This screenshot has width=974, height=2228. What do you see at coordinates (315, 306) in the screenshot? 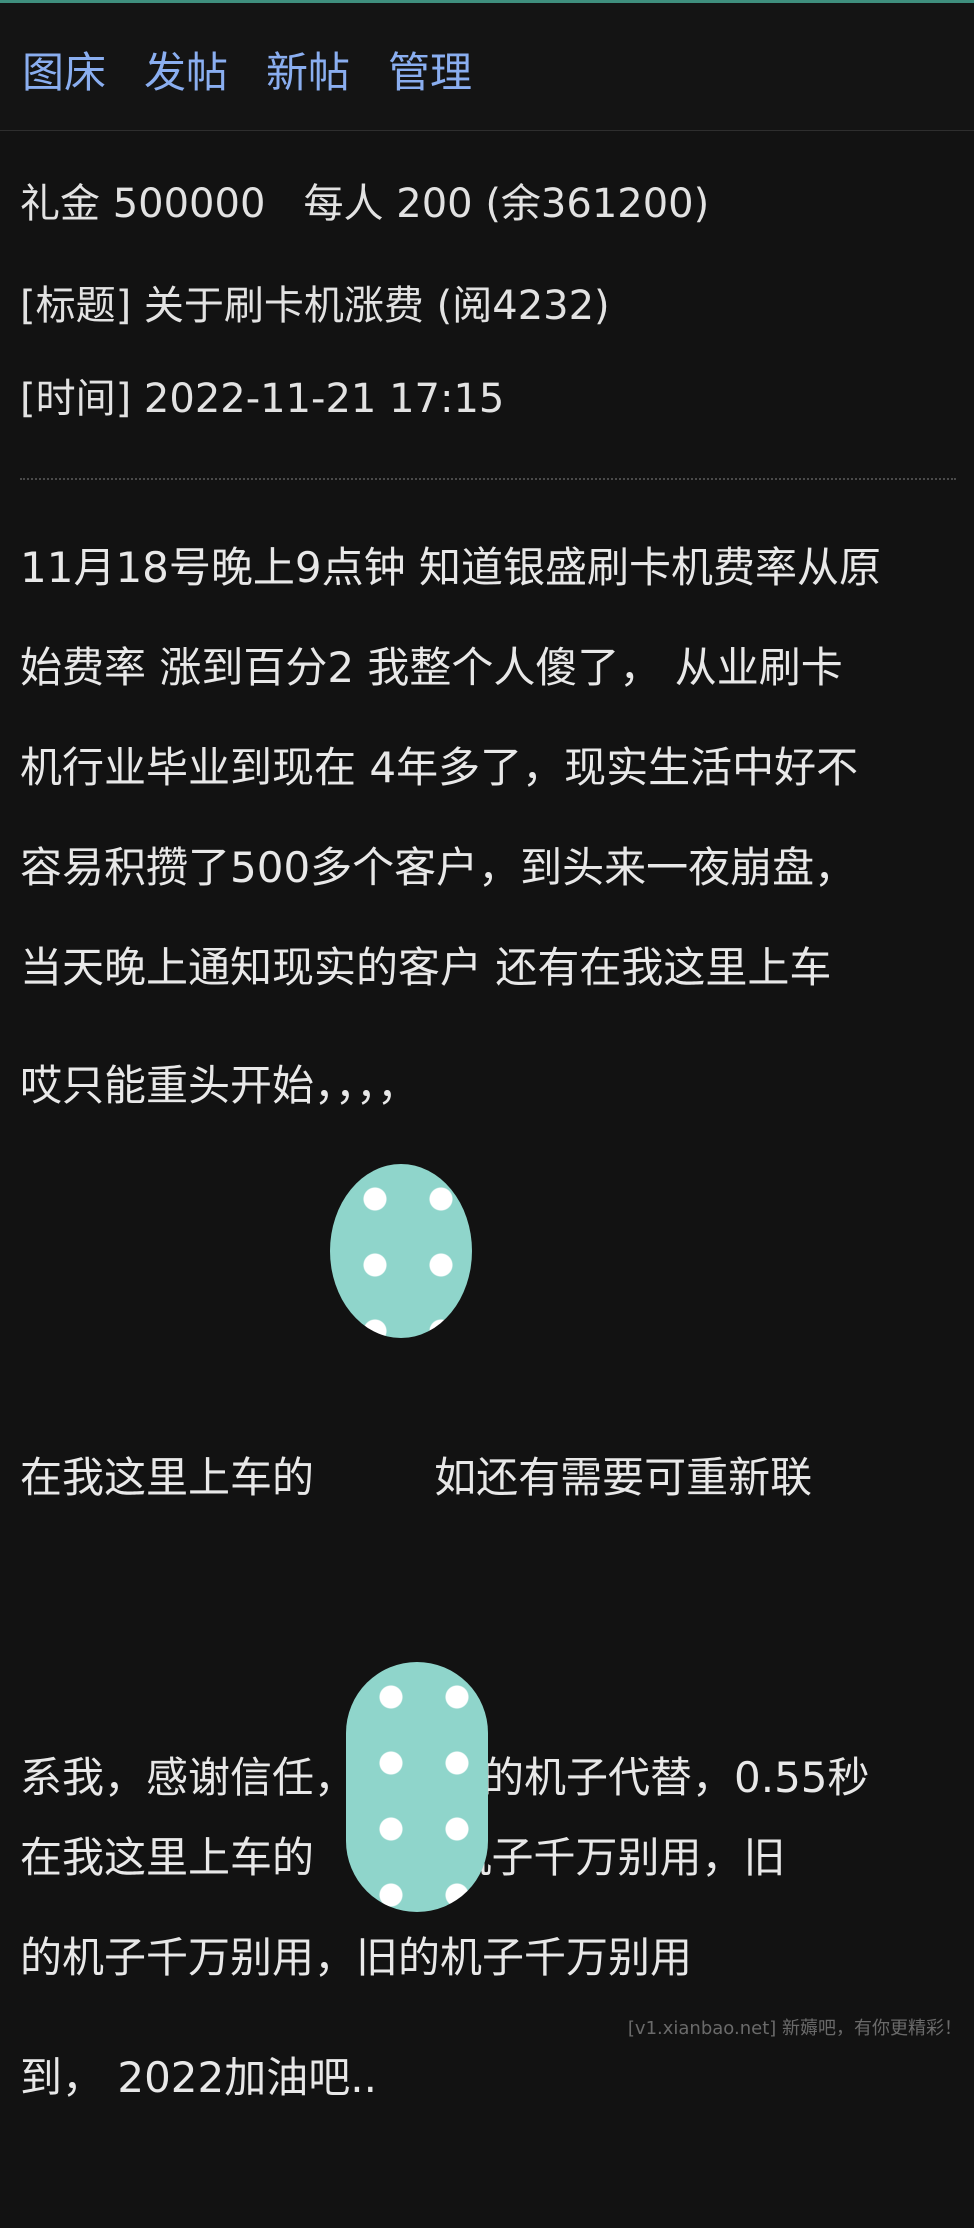
I see `post-title: [标题] 关于刷卡机涨费 (阅4232)` at bounding box center [315, 306].